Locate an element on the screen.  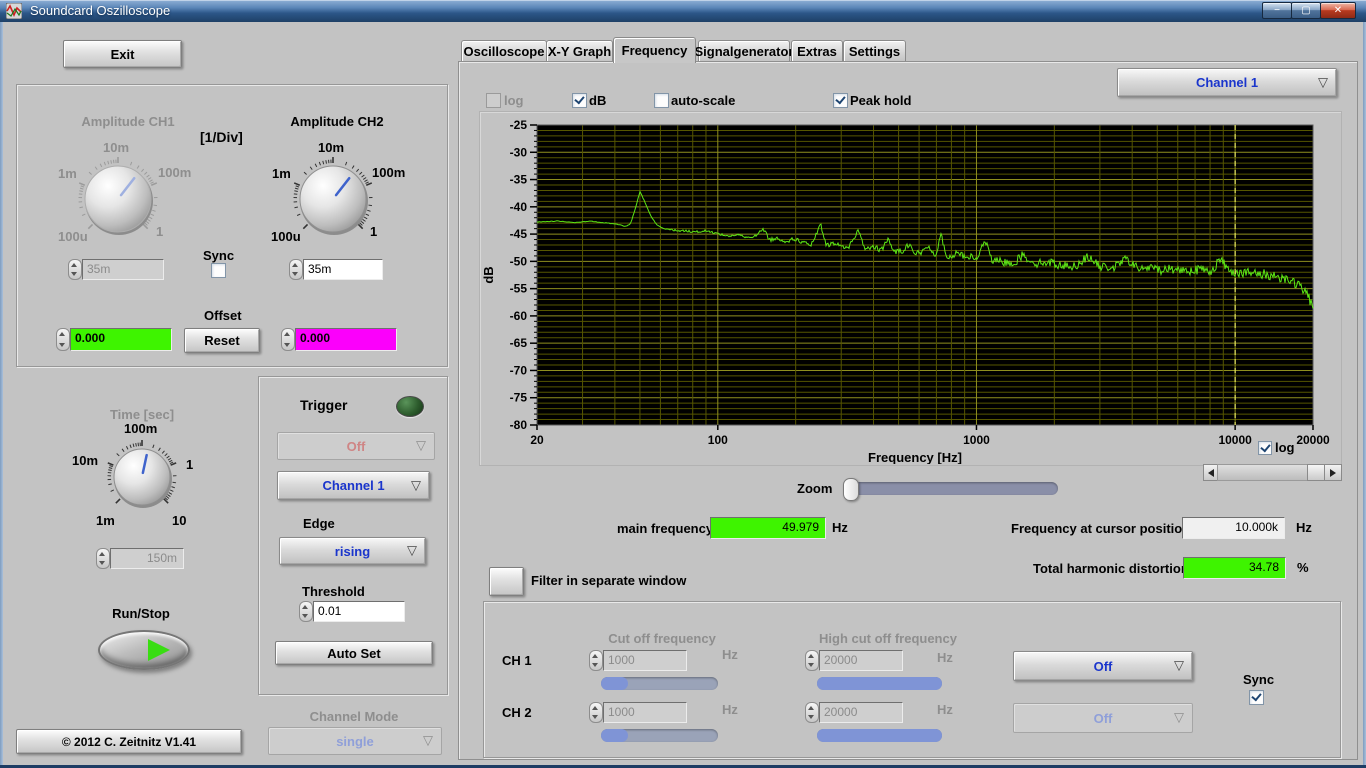
svg-text: 20000 is located at coordinates (1313, 440).